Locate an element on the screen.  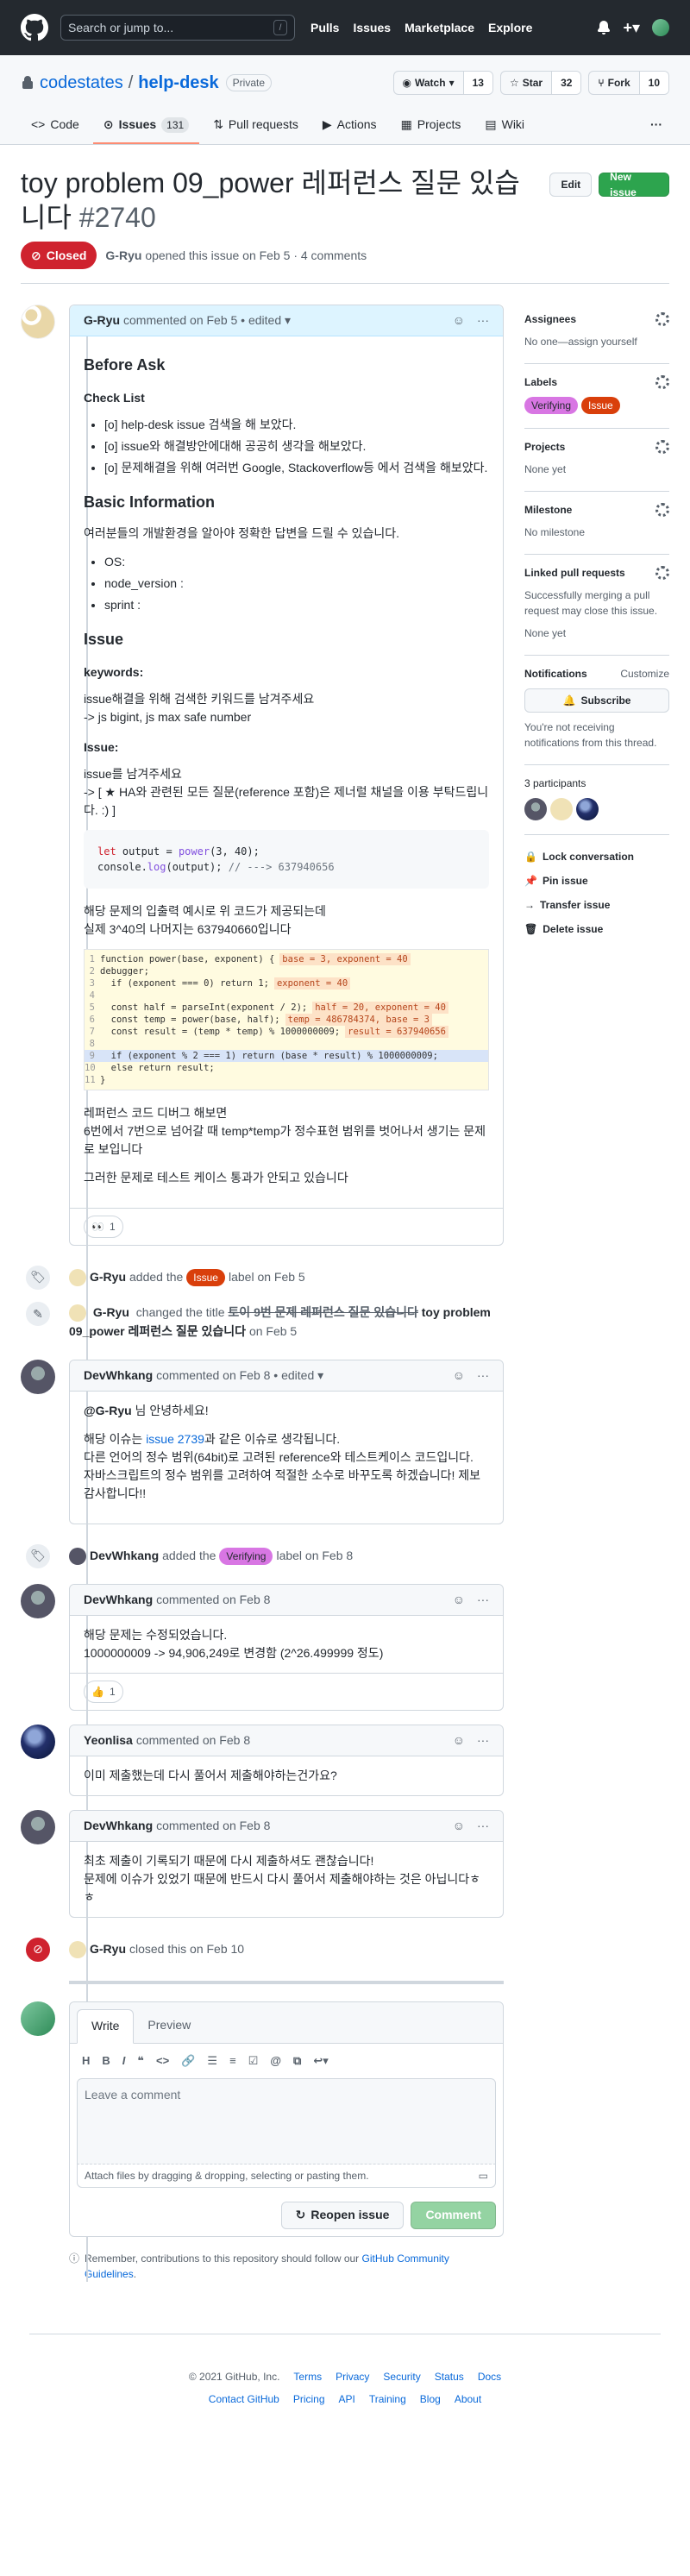
bell-icon is located at coordinates (604, 28).